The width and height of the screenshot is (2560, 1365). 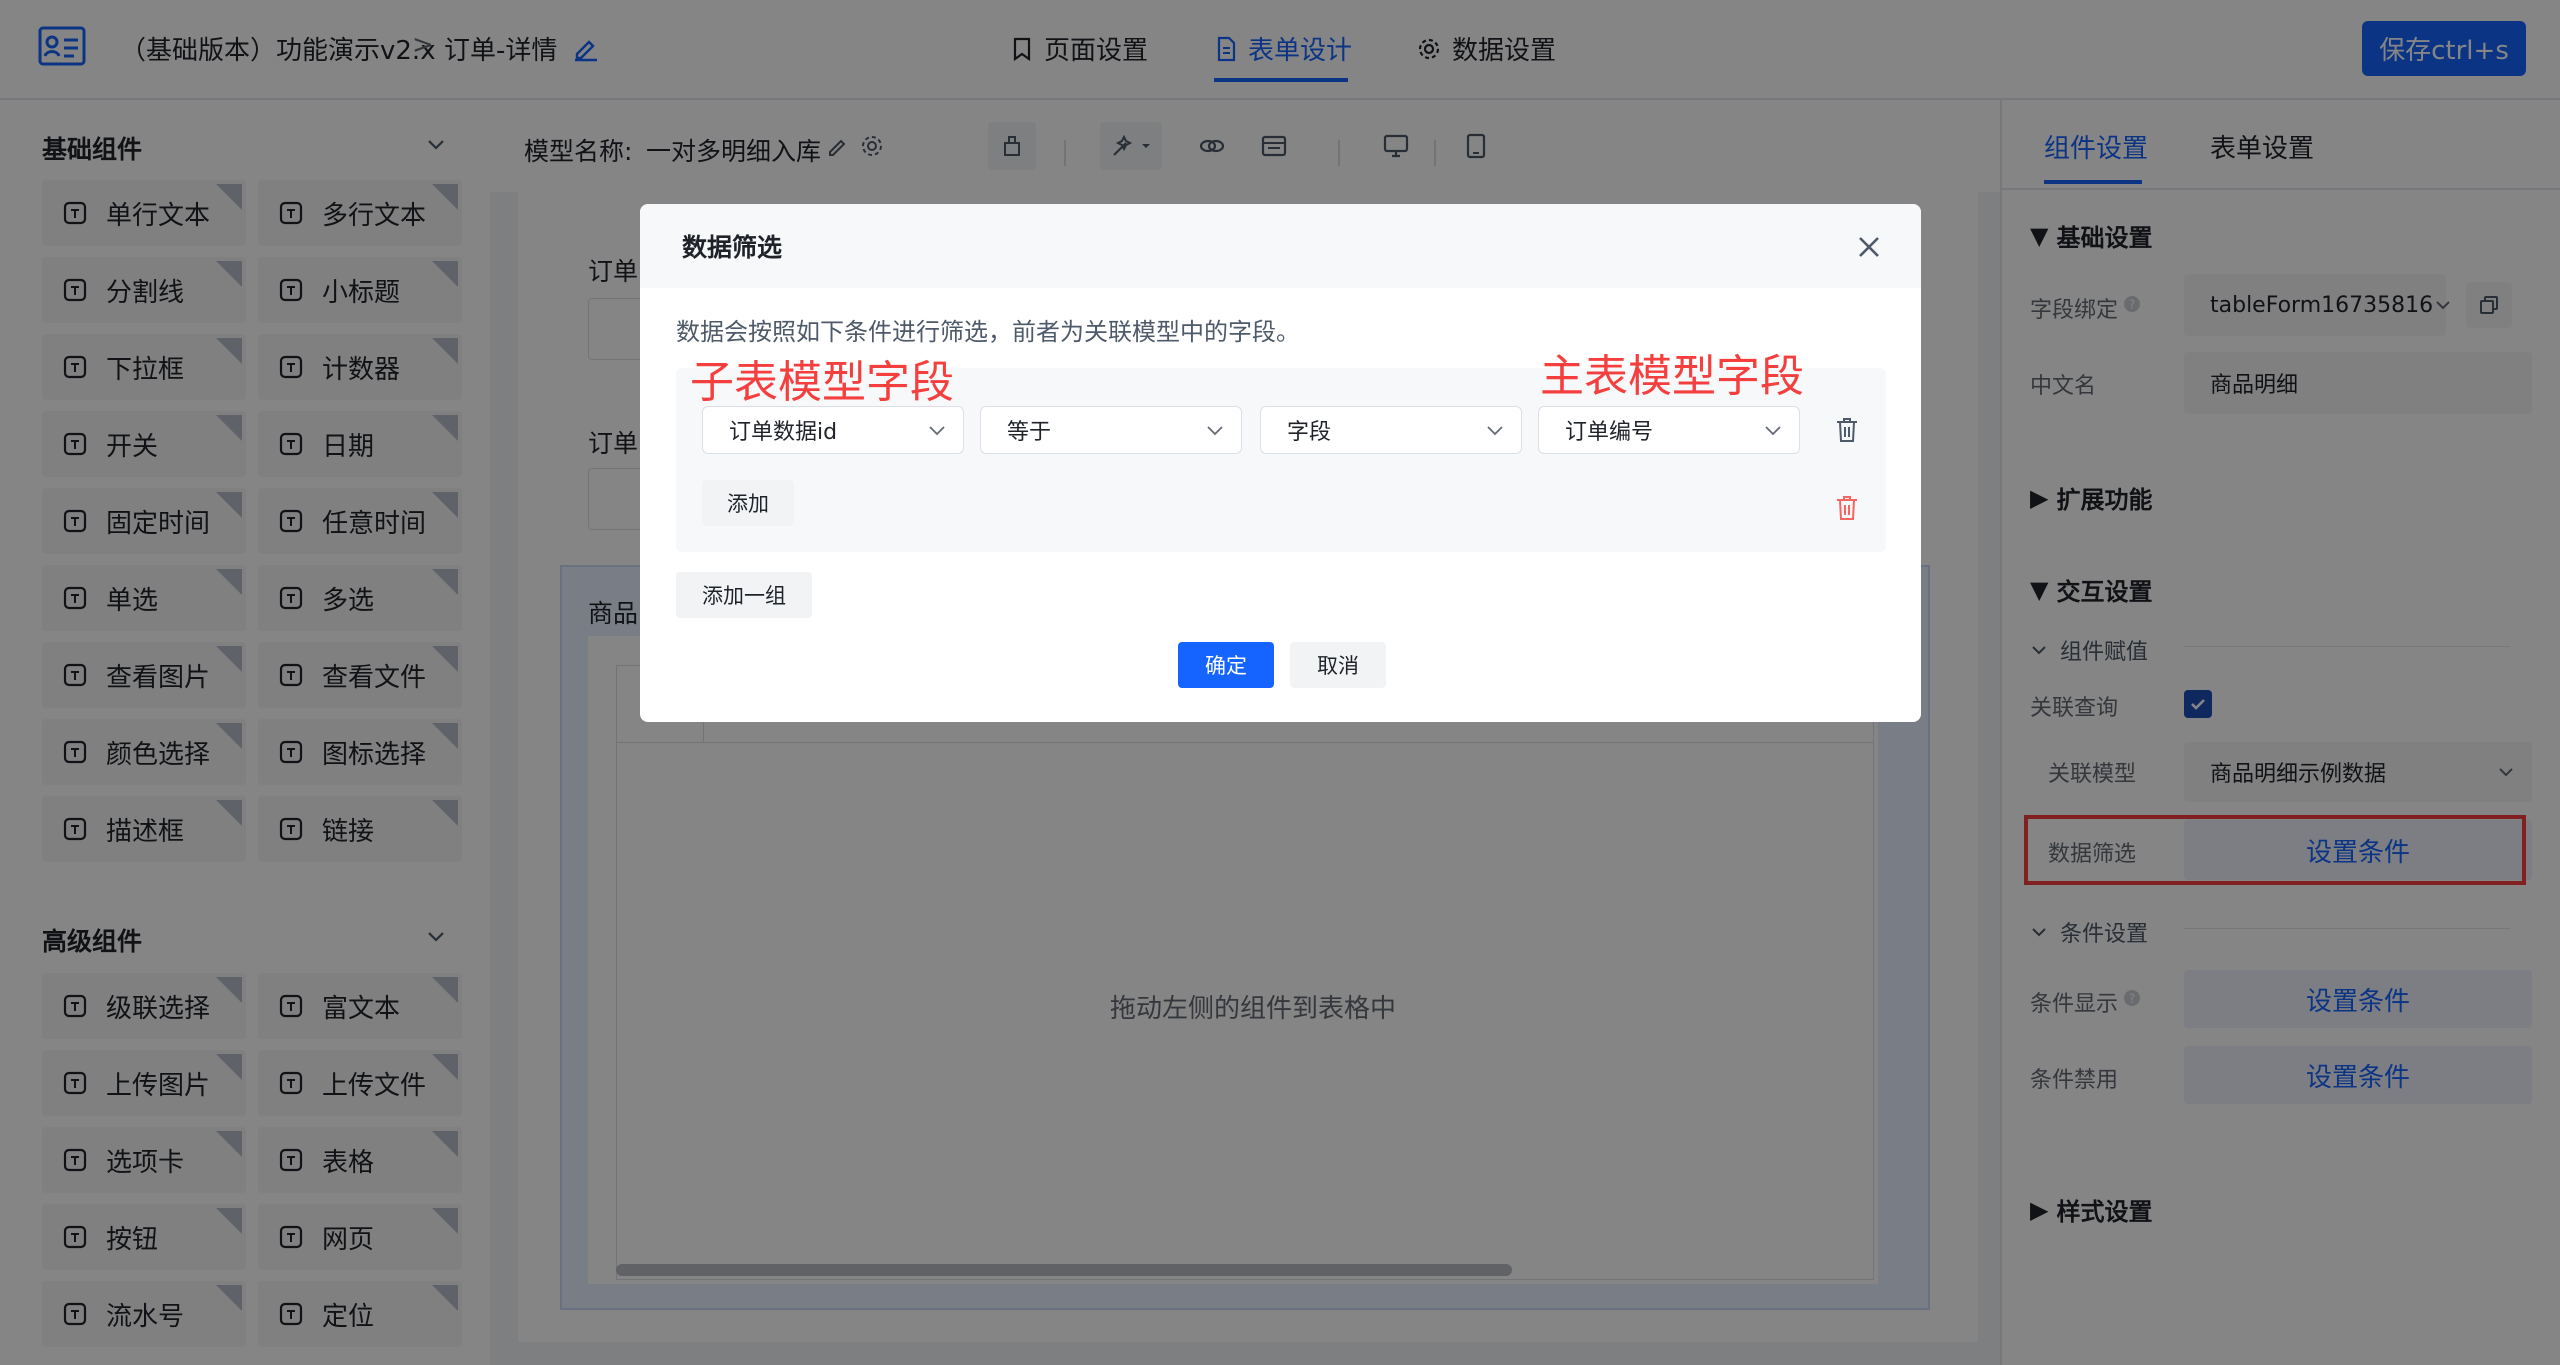 What do you see at coordinates (1869, 247) in the screenshot?
I see `close-icon` at bounding box center [1869, 247].